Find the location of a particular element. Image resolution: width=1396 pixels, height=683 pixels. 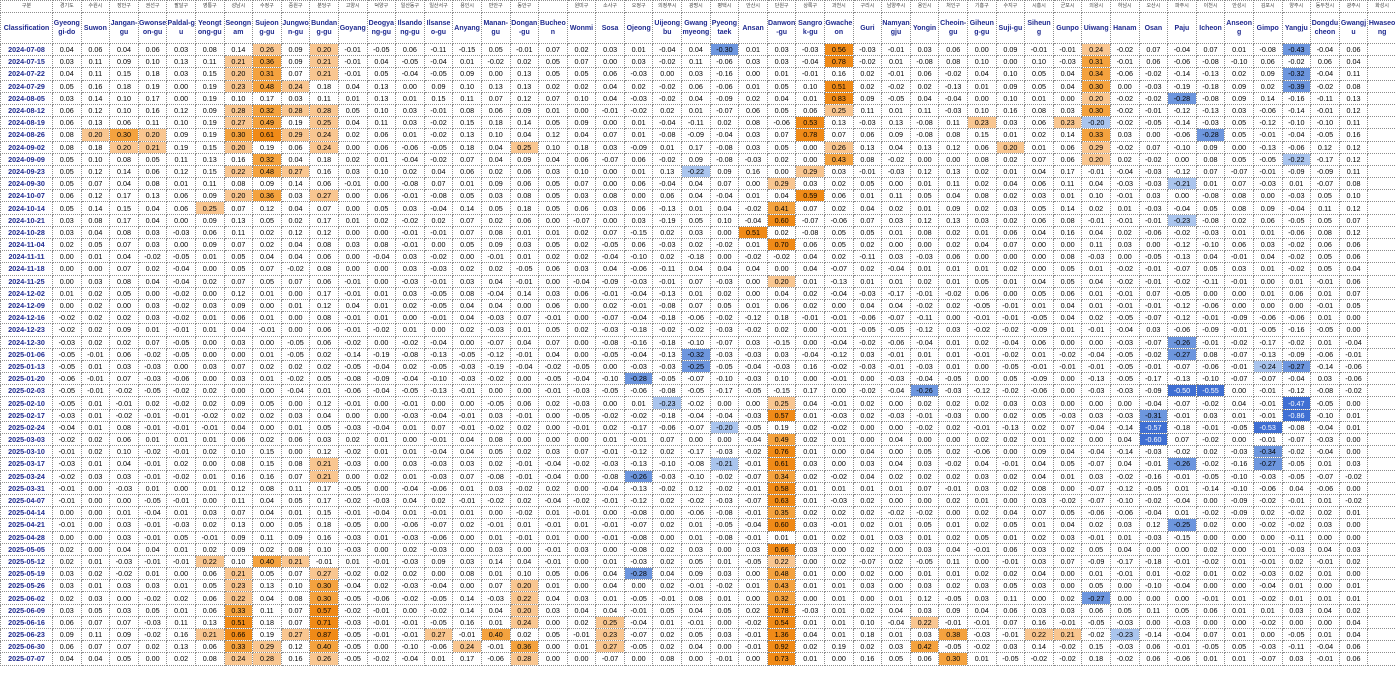

table-cell: -0.13 is located at coordinates (1010, 427).